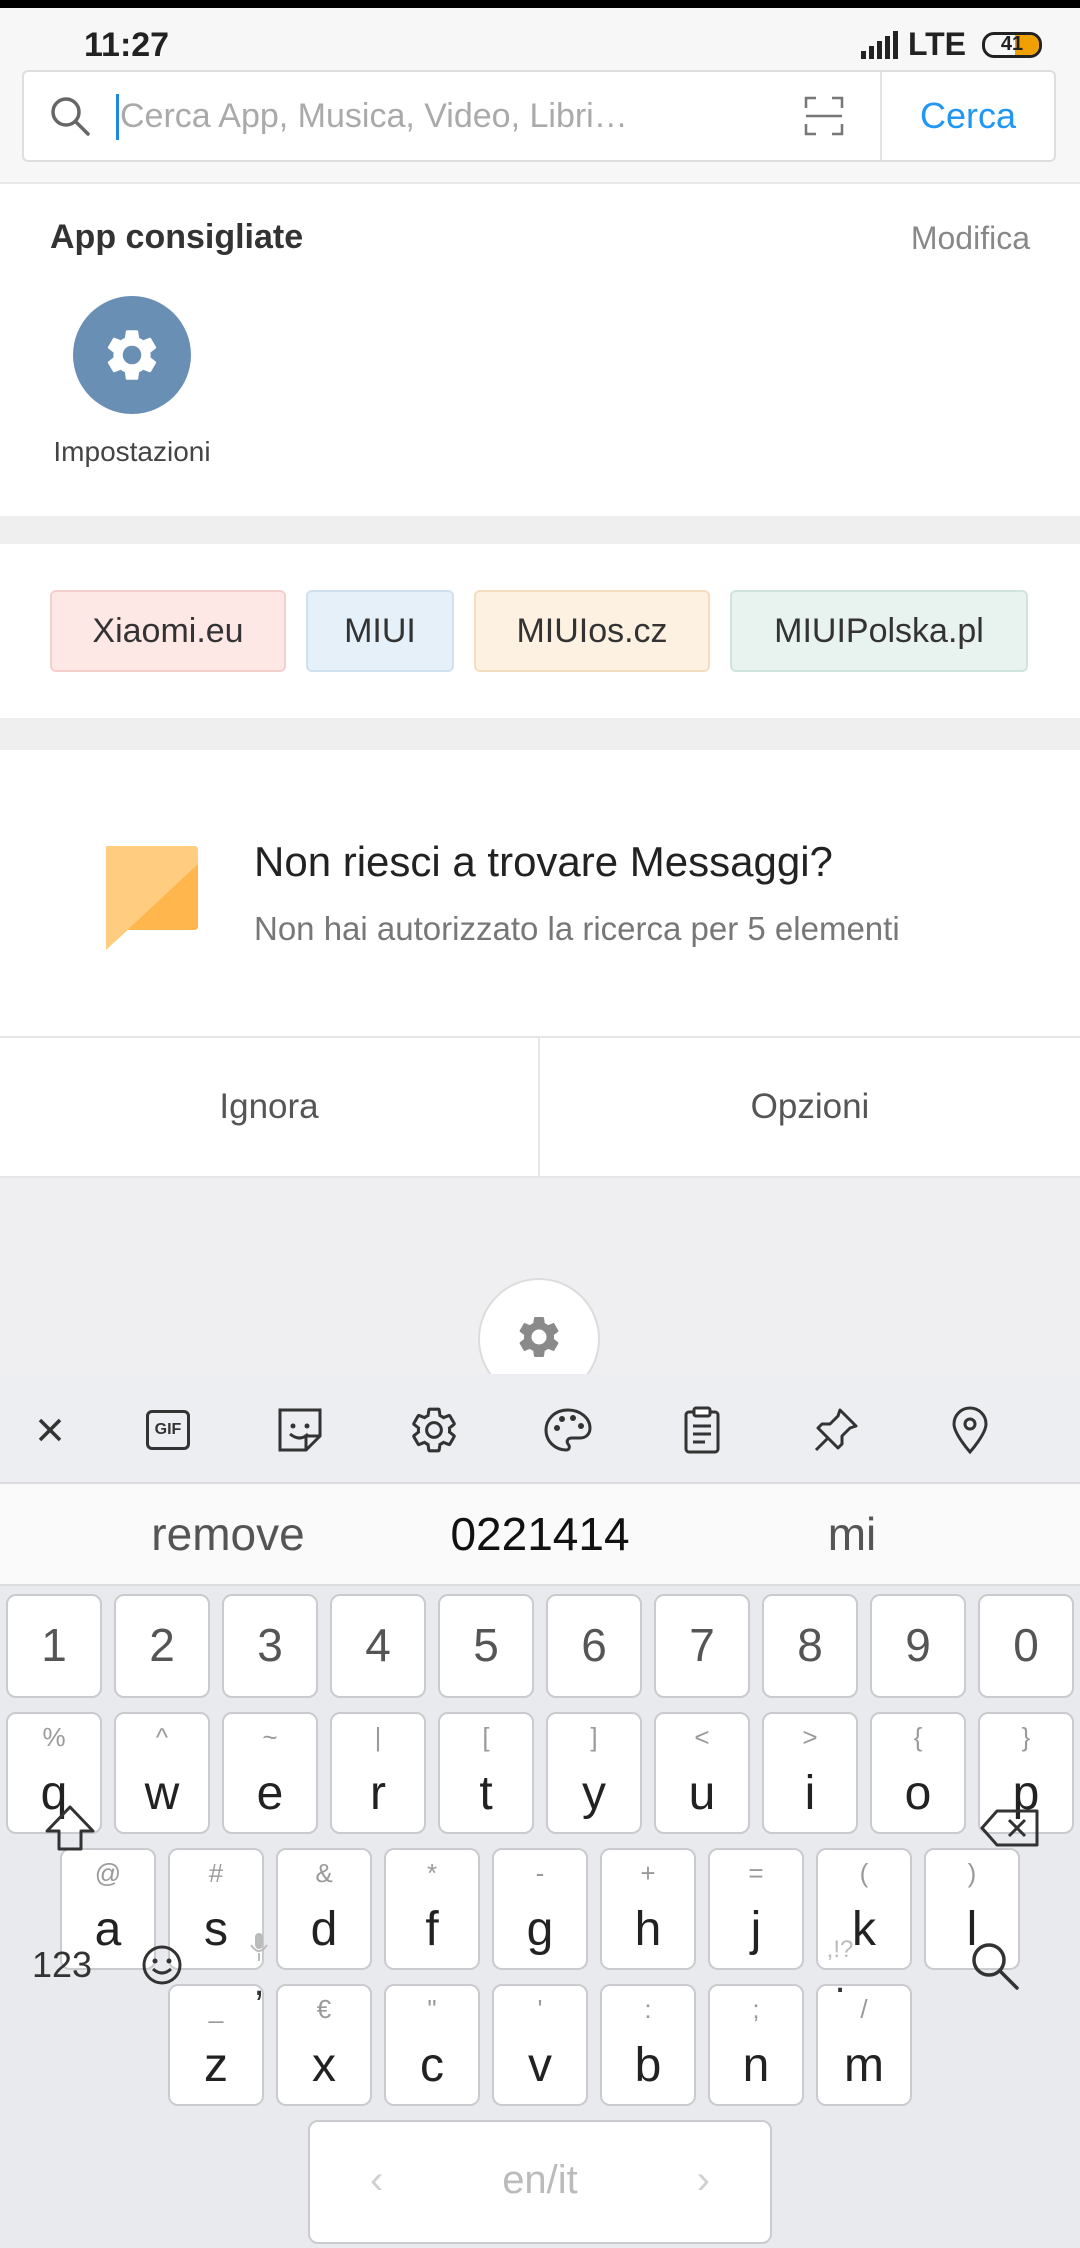  I want to click on network-type: LTE, so click(936, 44).